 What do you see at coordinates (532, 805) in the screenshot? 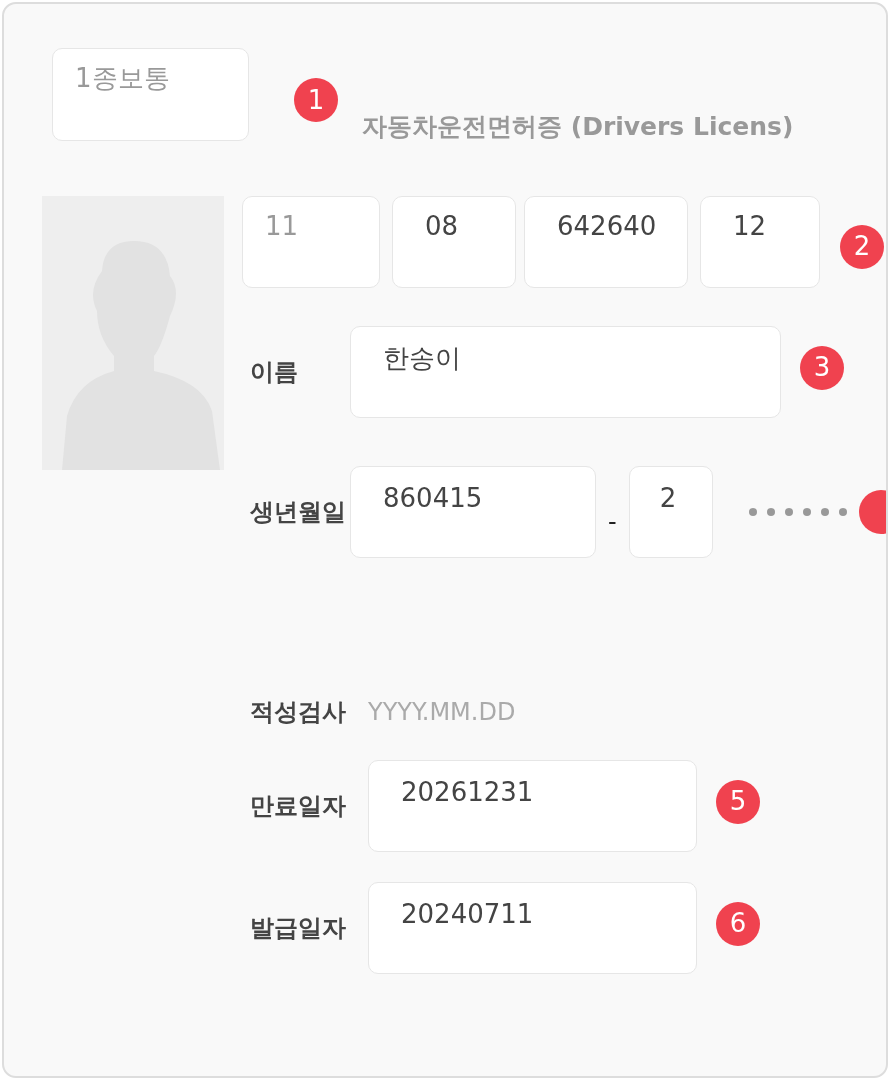
I see `input-field: 20261231` at bounding box center [532, 805].